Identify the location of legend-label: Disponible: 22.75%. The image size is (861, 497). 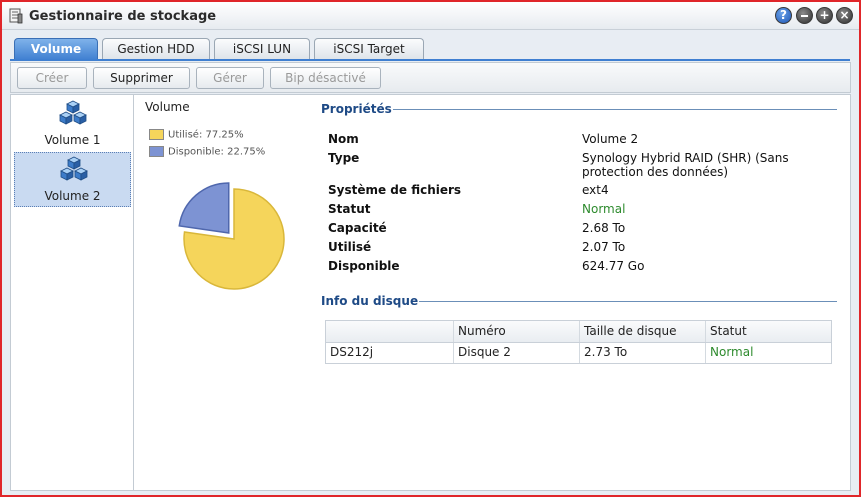
(217, 152).